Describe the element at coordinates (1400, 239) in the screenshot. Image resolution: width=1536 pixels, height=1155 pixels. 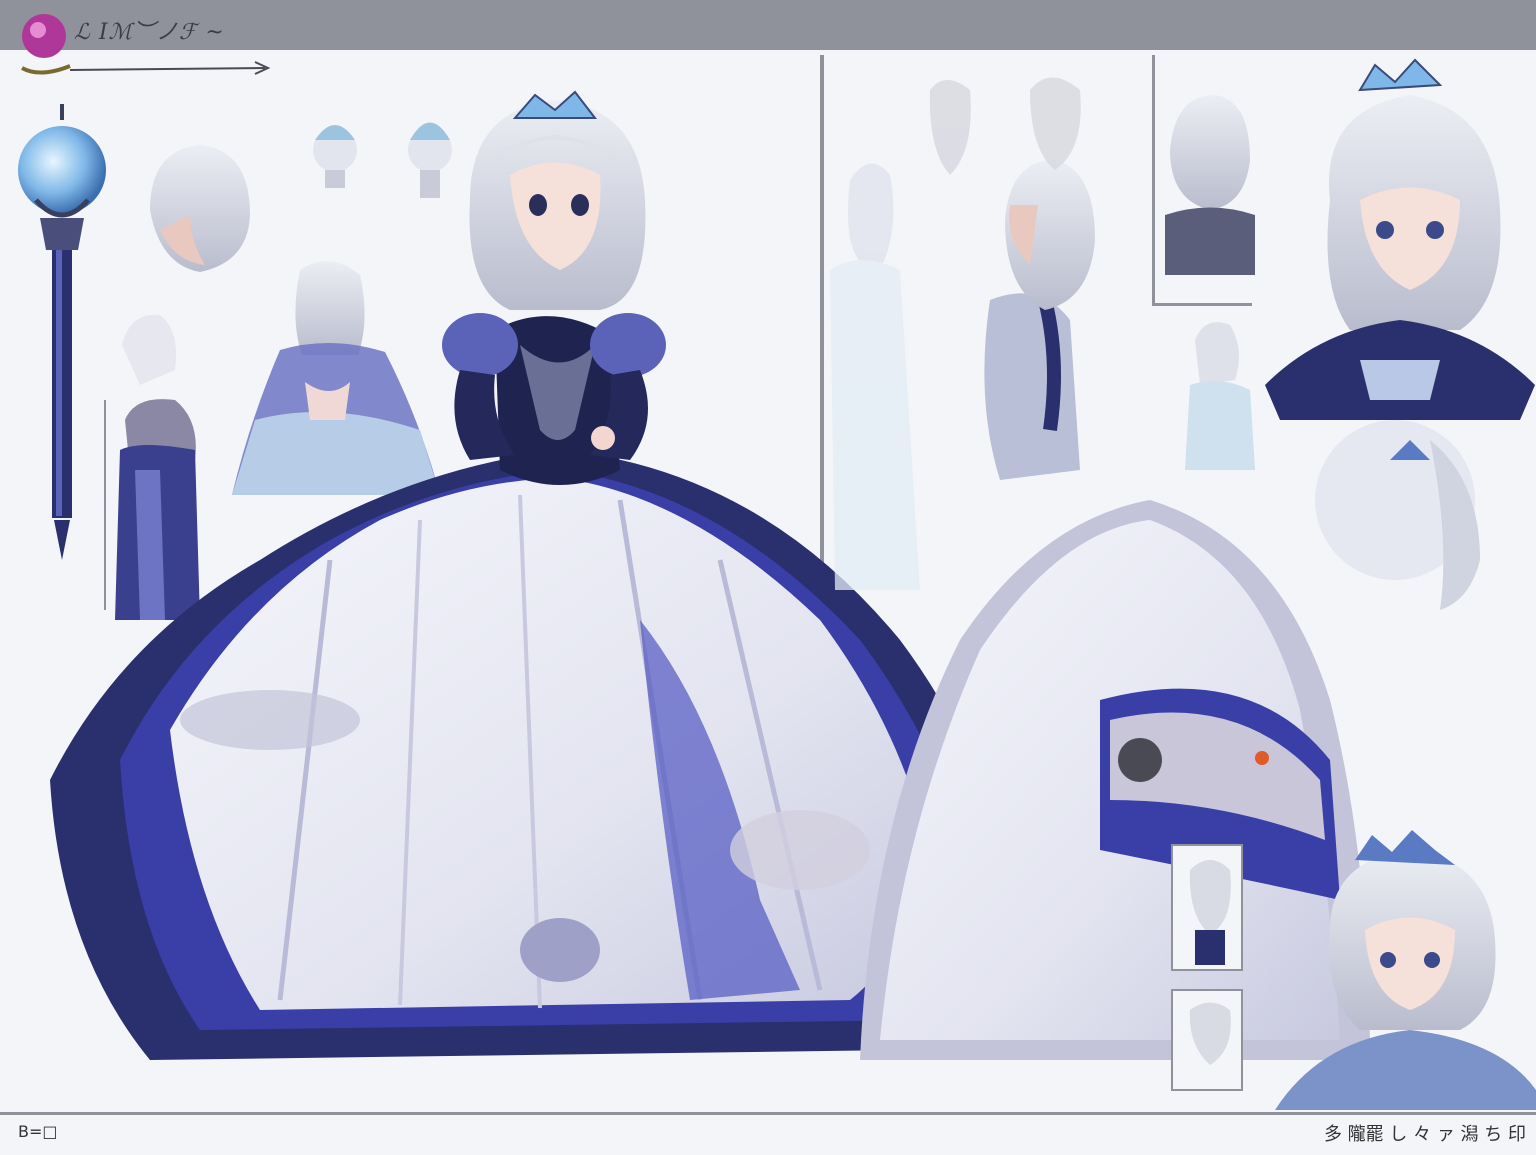
I see `bust-portrait` at that location.